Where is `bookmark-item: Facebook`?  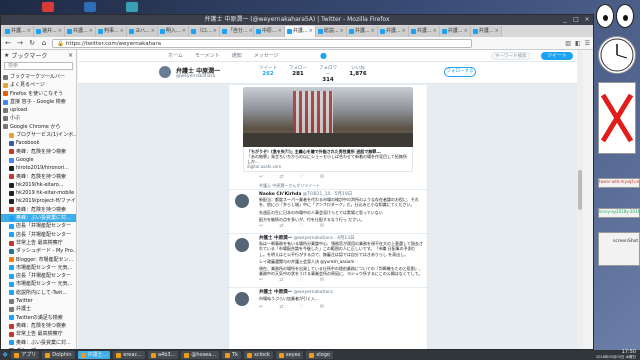 bookmark-item: Facebook is located at coordinates (38, 143).